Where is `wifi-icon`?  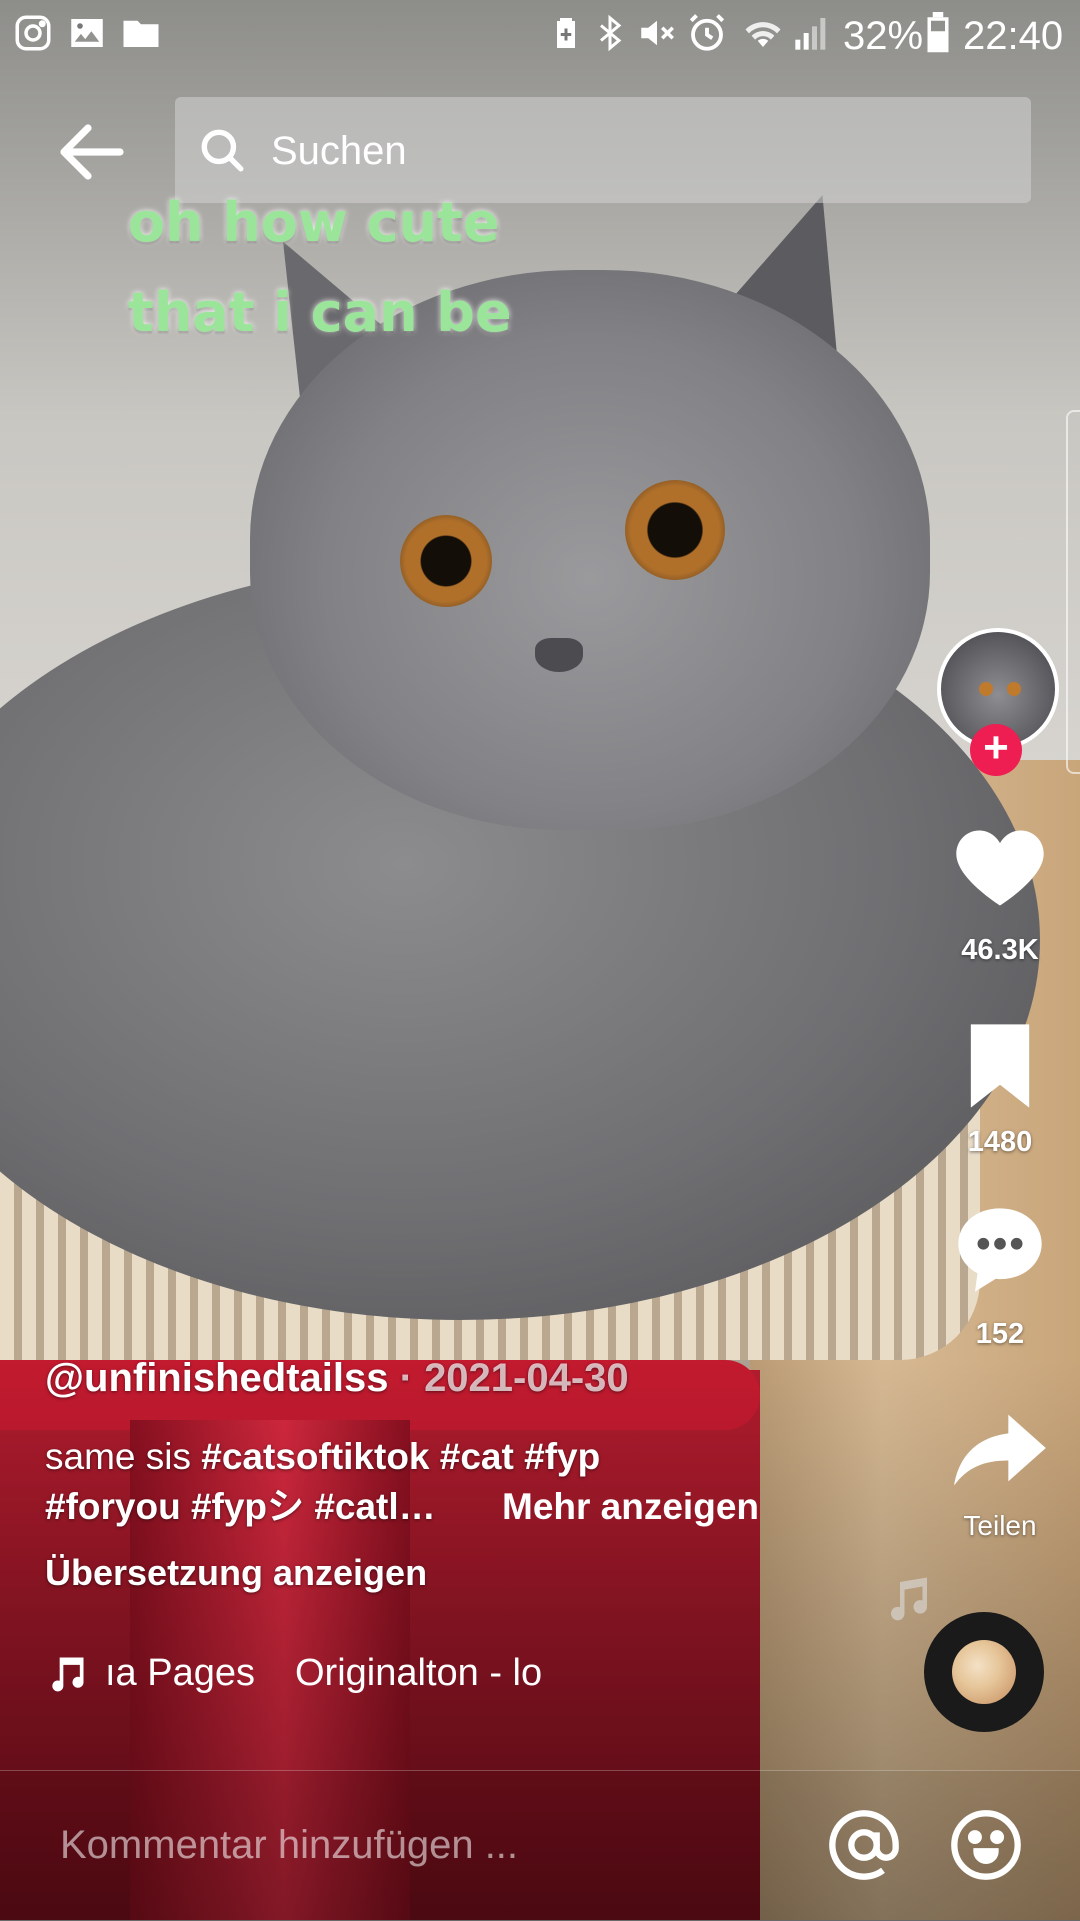 wifi-icon is located at coordinates (763, 34).